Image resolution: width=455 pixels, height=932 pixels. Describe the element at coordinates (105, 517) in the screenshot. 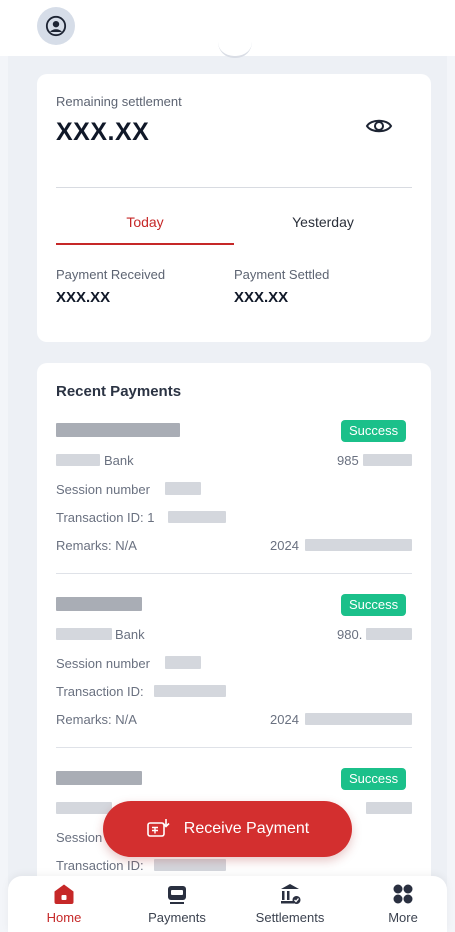

I see `transaction-id-label: Transaction ID: 1` at that location.